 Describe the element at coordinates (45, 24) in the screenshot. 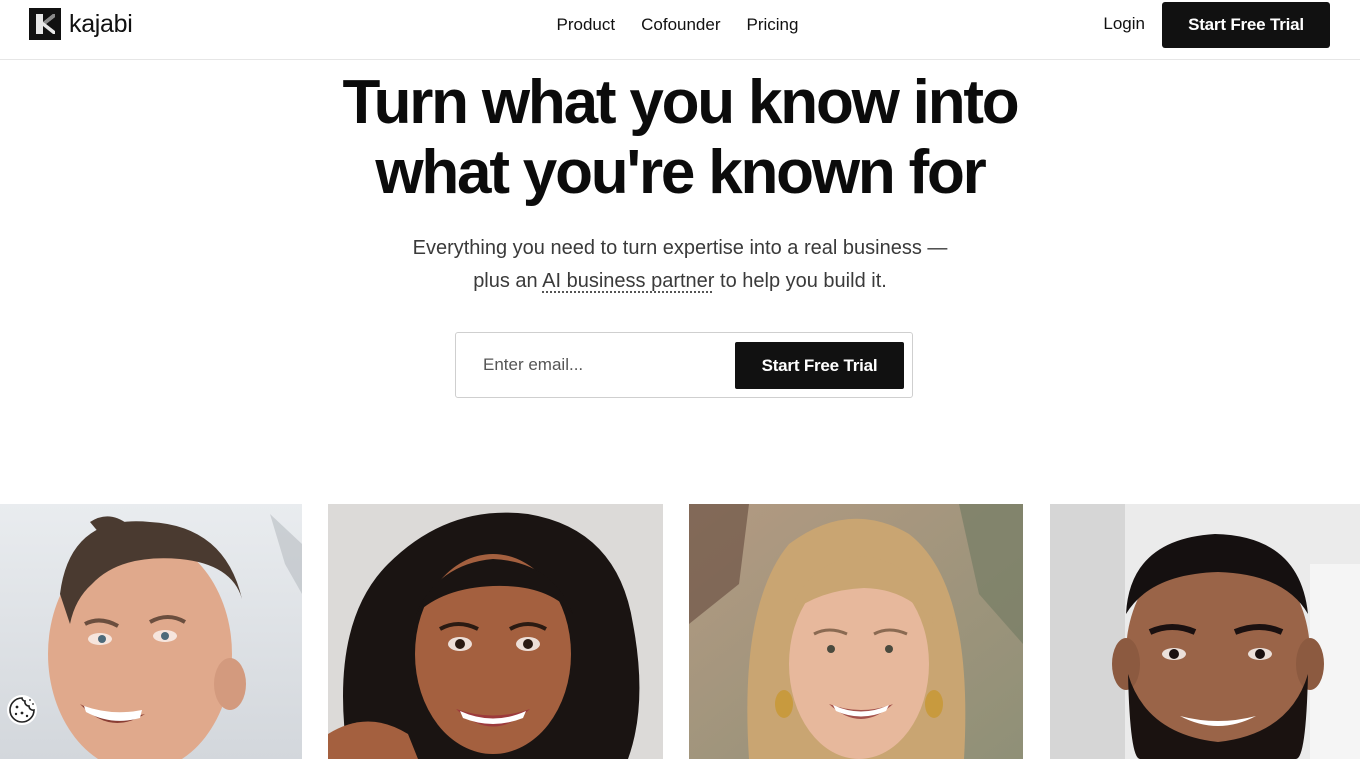

I see `kajabi-logo-icon` at that location.